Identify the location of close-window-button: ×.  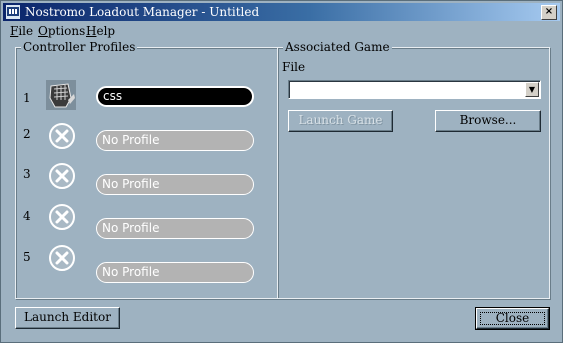
(549, 12).